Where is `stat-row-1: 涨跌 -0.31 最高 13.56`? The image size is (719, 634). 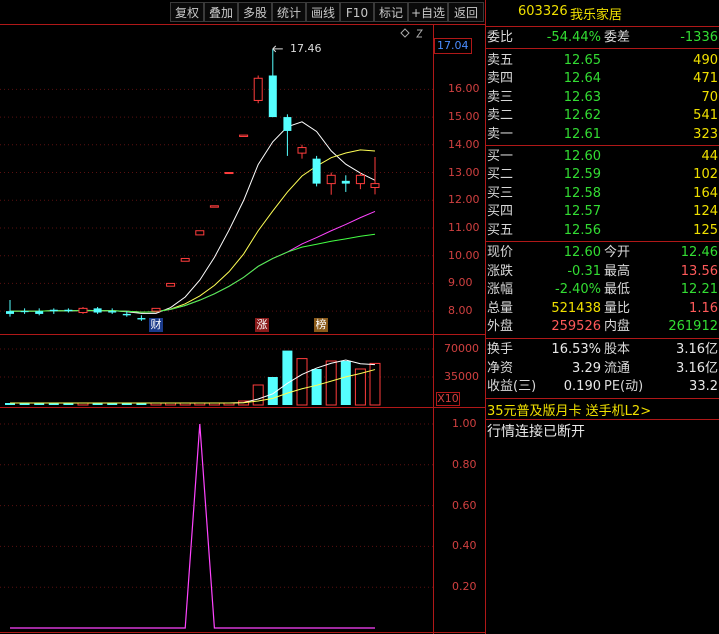
stat-row-1: 涨跌 -0.31 最高 13.56 is located at coordinates (602, 272).